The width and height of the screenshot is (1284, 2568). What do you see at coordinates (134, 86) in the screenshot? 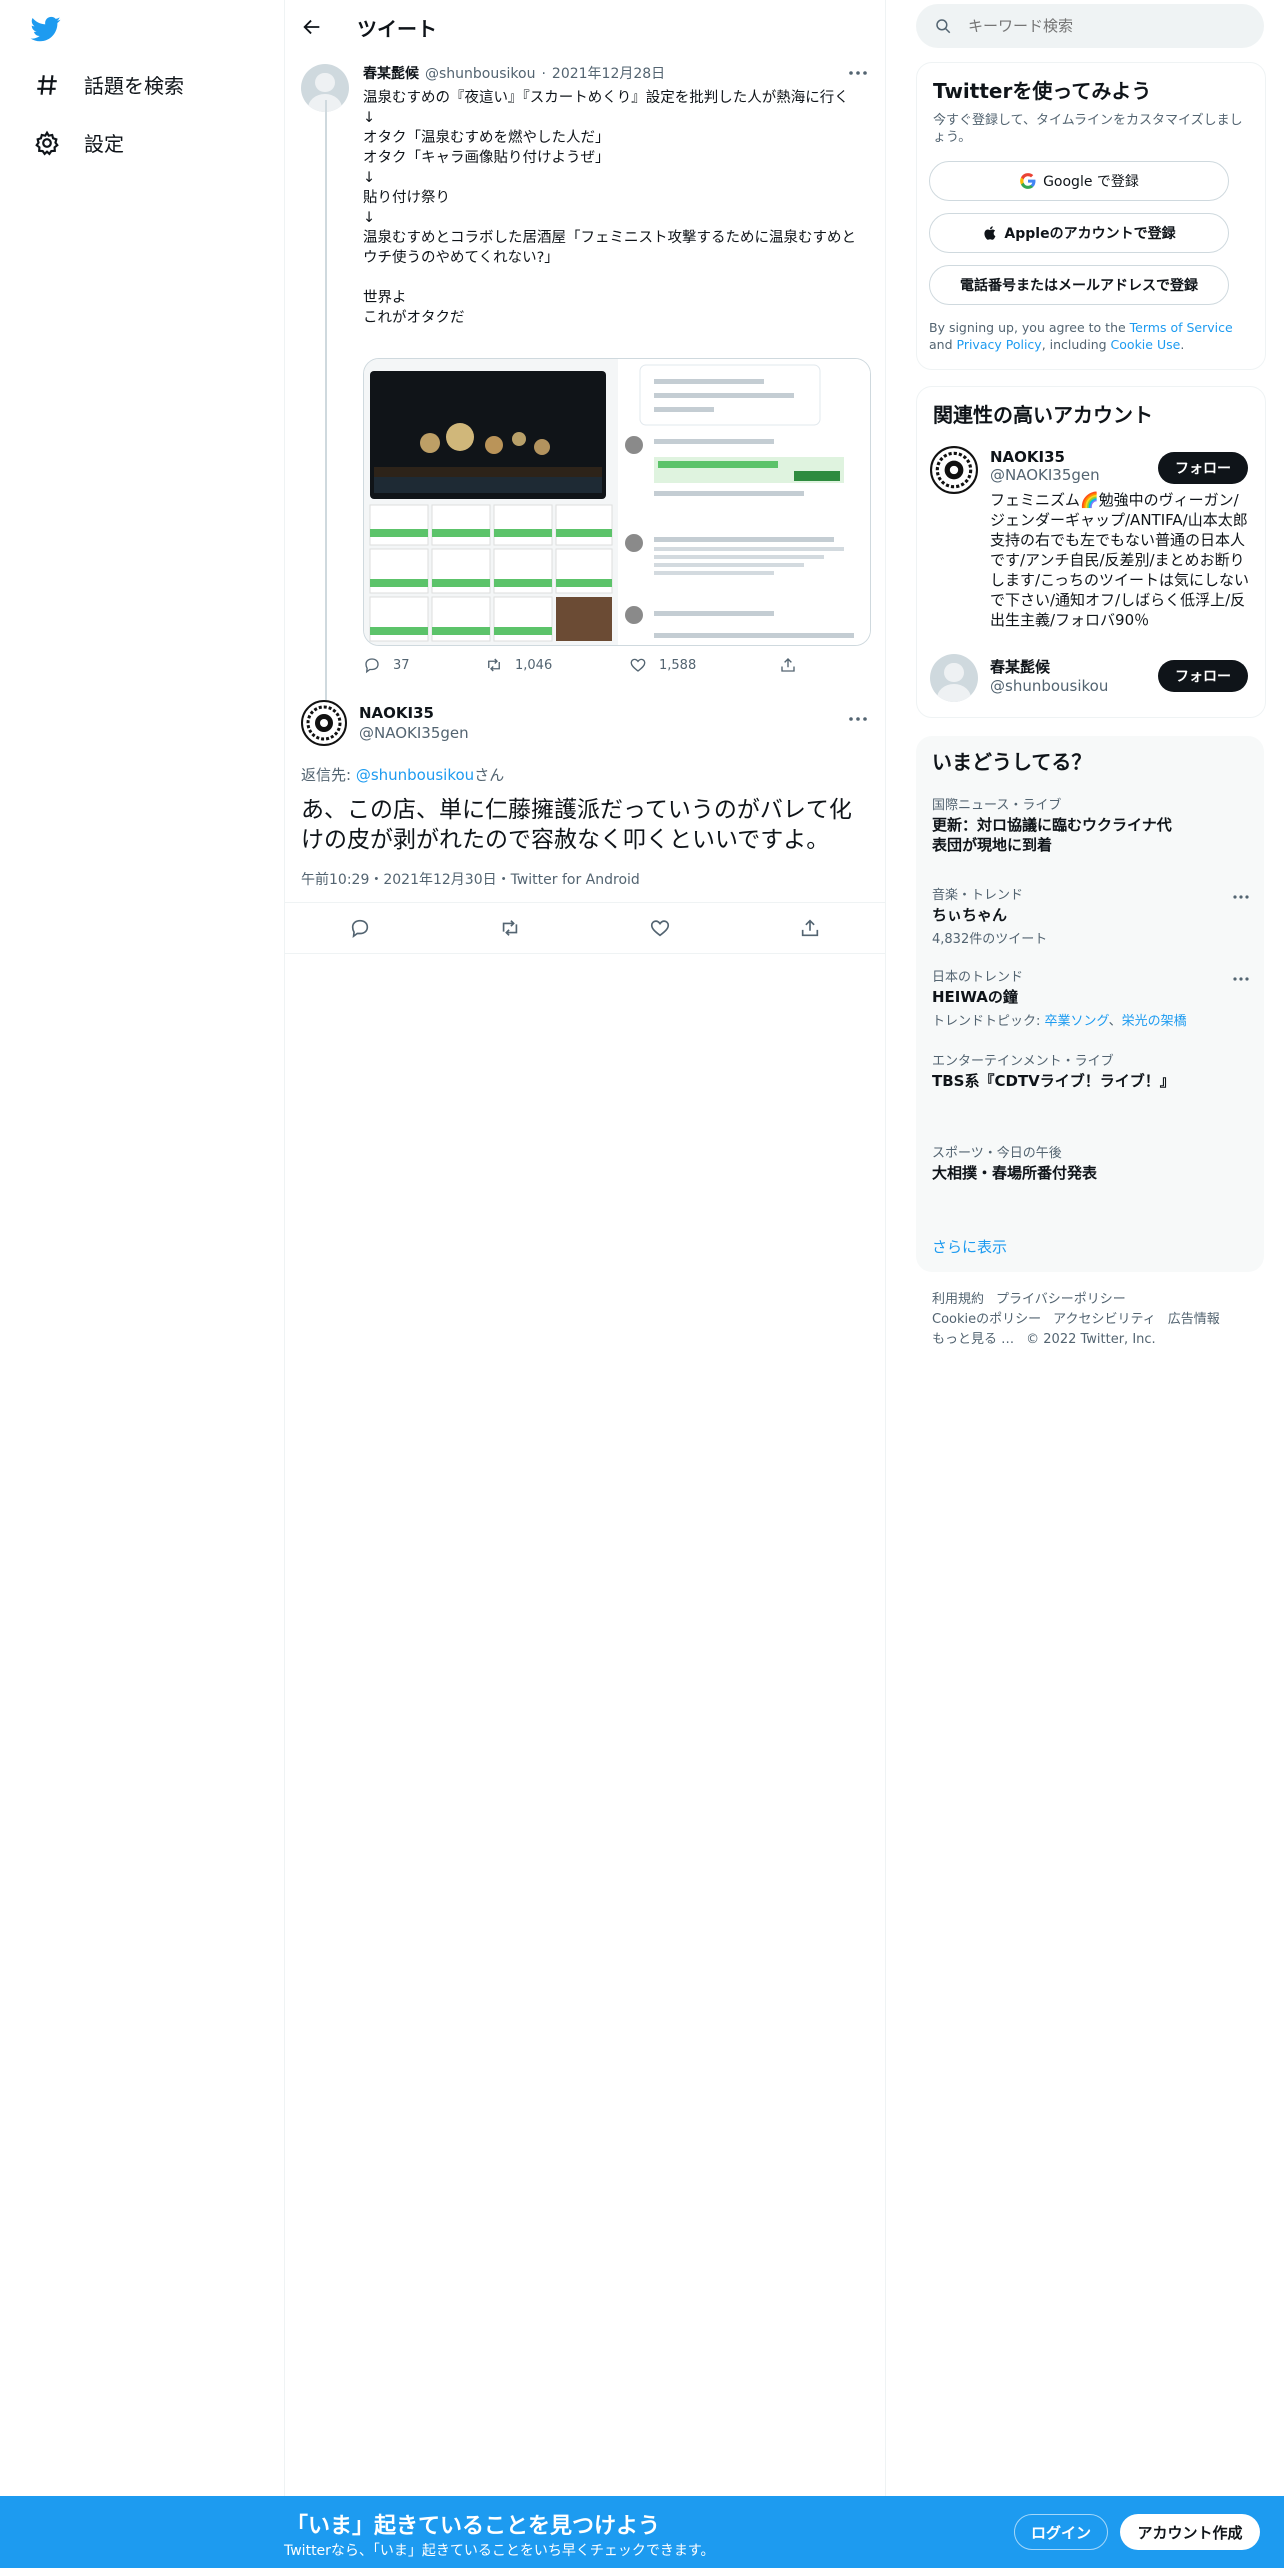
I see `nav-explore-label: 話題を検索` at bounding box center [134, 86].